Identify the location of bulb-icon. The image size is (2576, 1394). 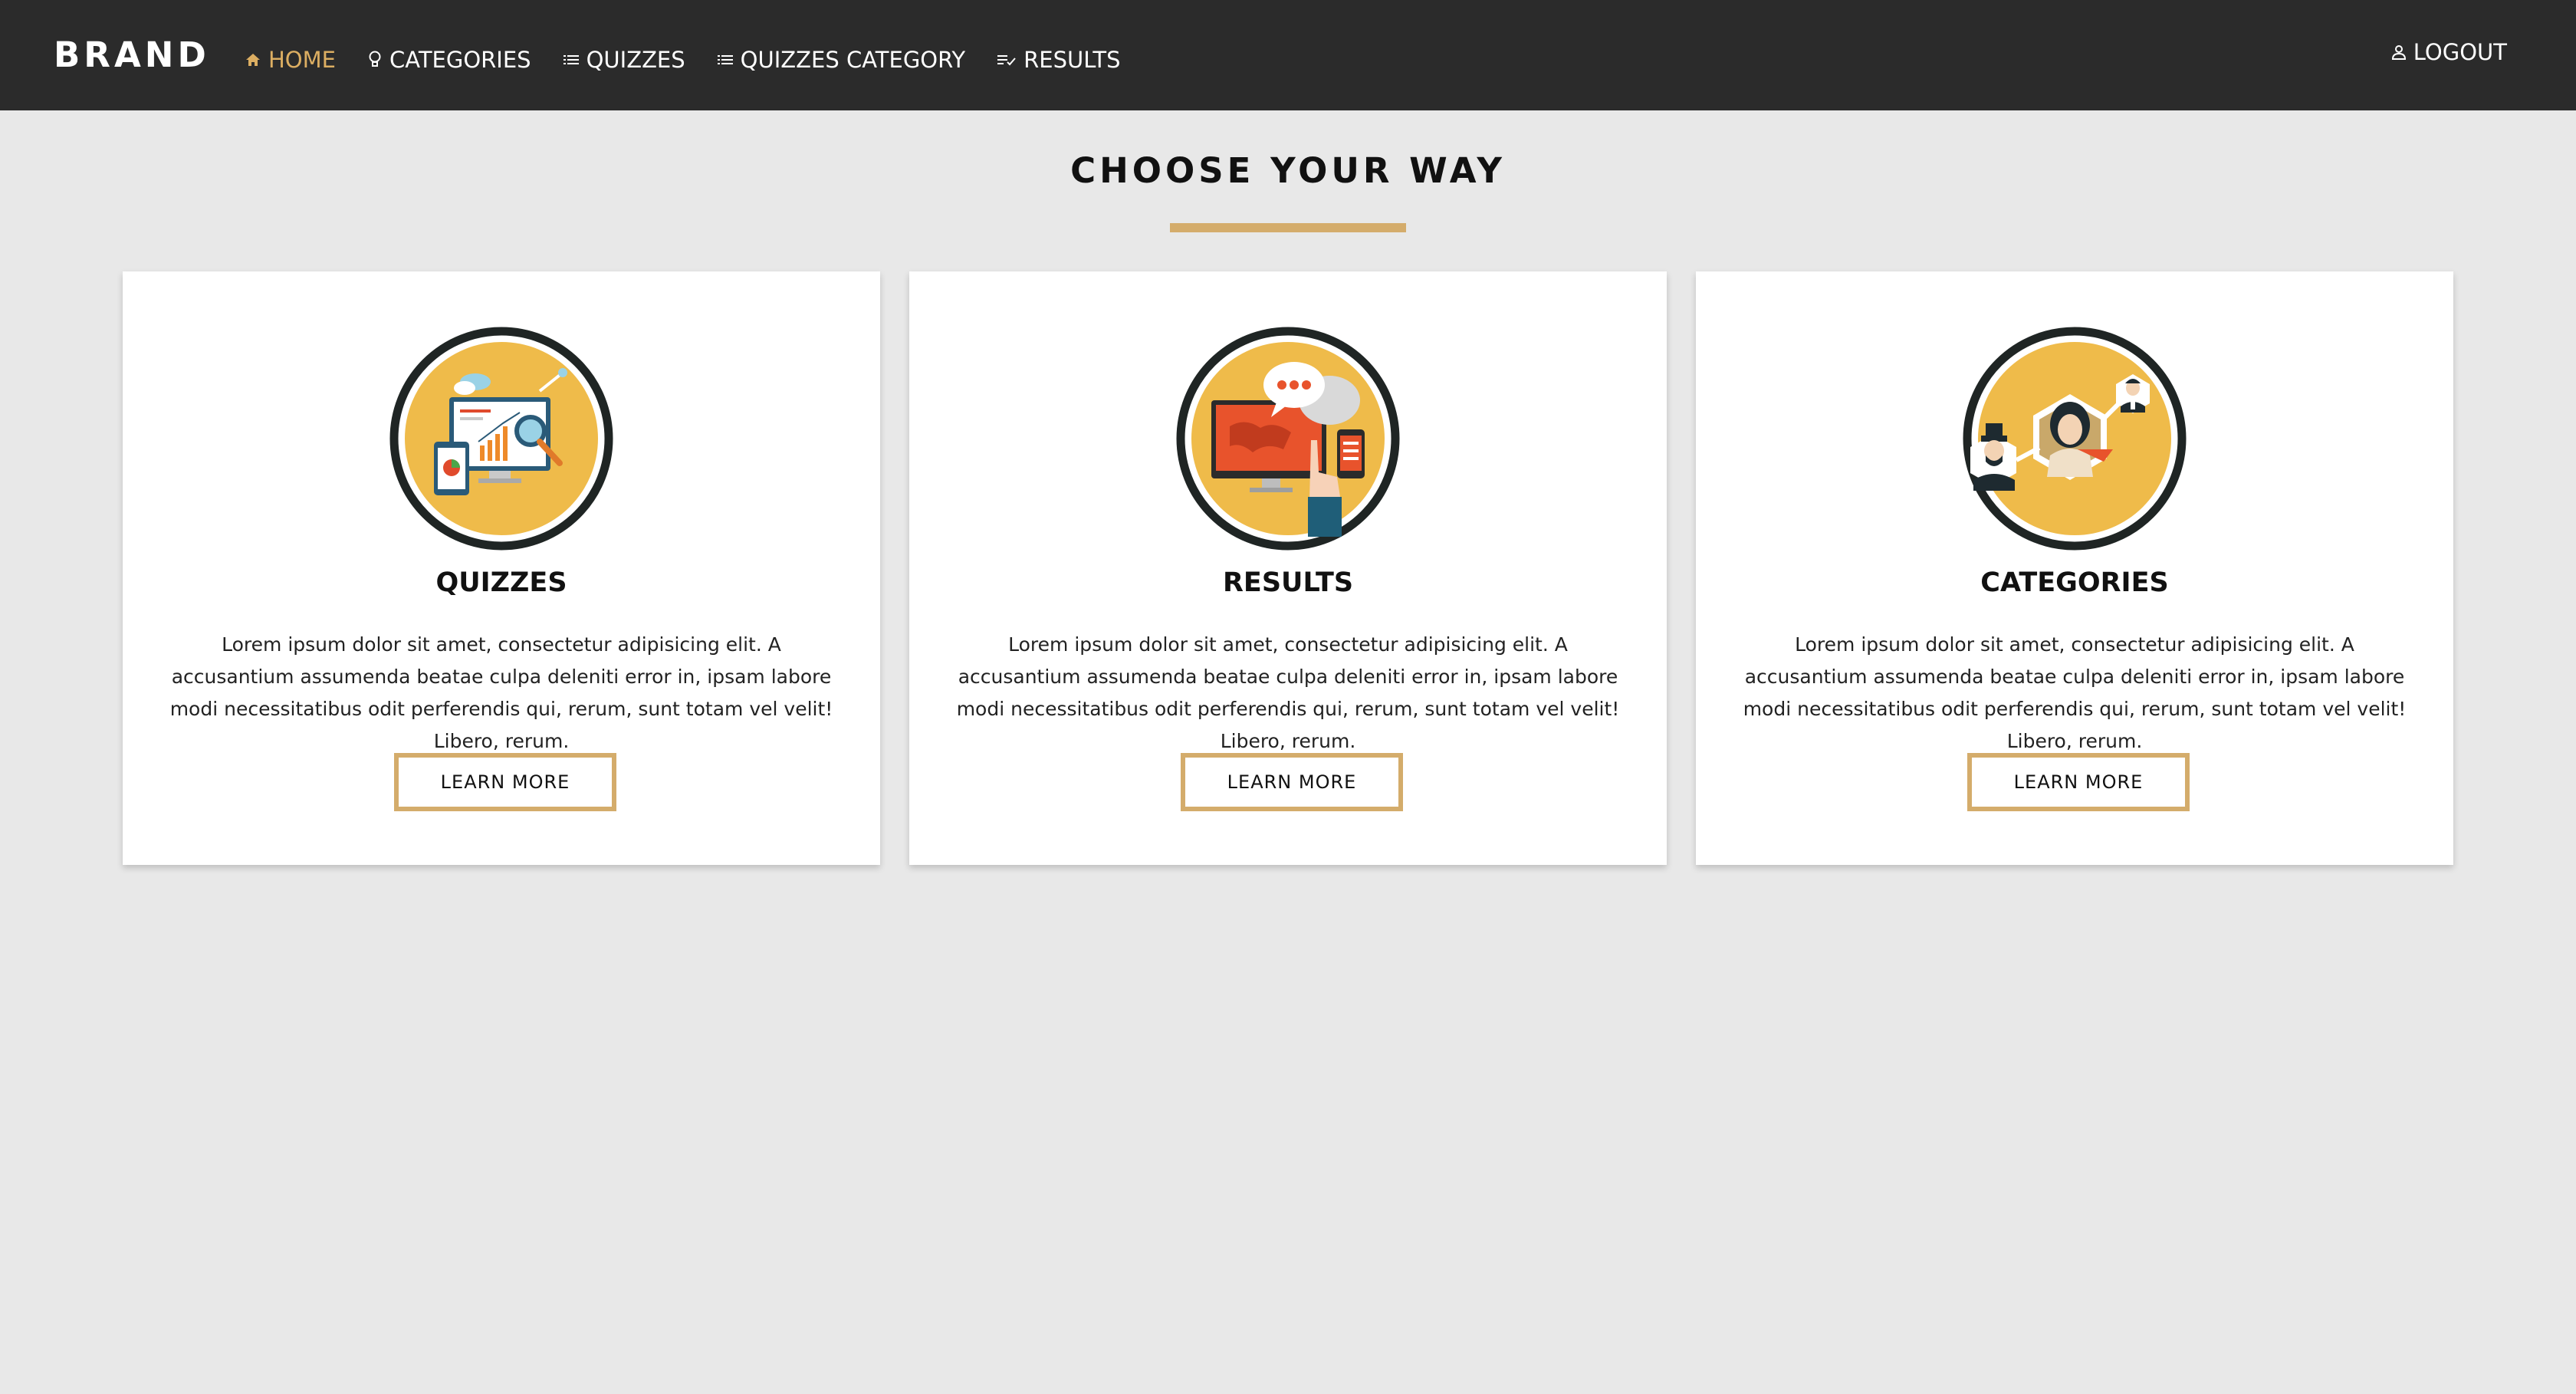
(375, 59).